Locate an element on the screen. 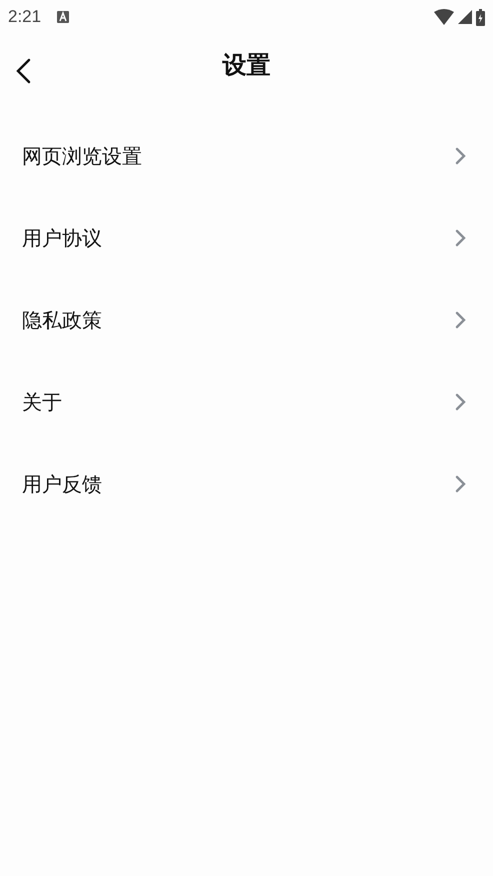 The image size is (493, 876). wifi-icon is located at coordinates (444, 17).